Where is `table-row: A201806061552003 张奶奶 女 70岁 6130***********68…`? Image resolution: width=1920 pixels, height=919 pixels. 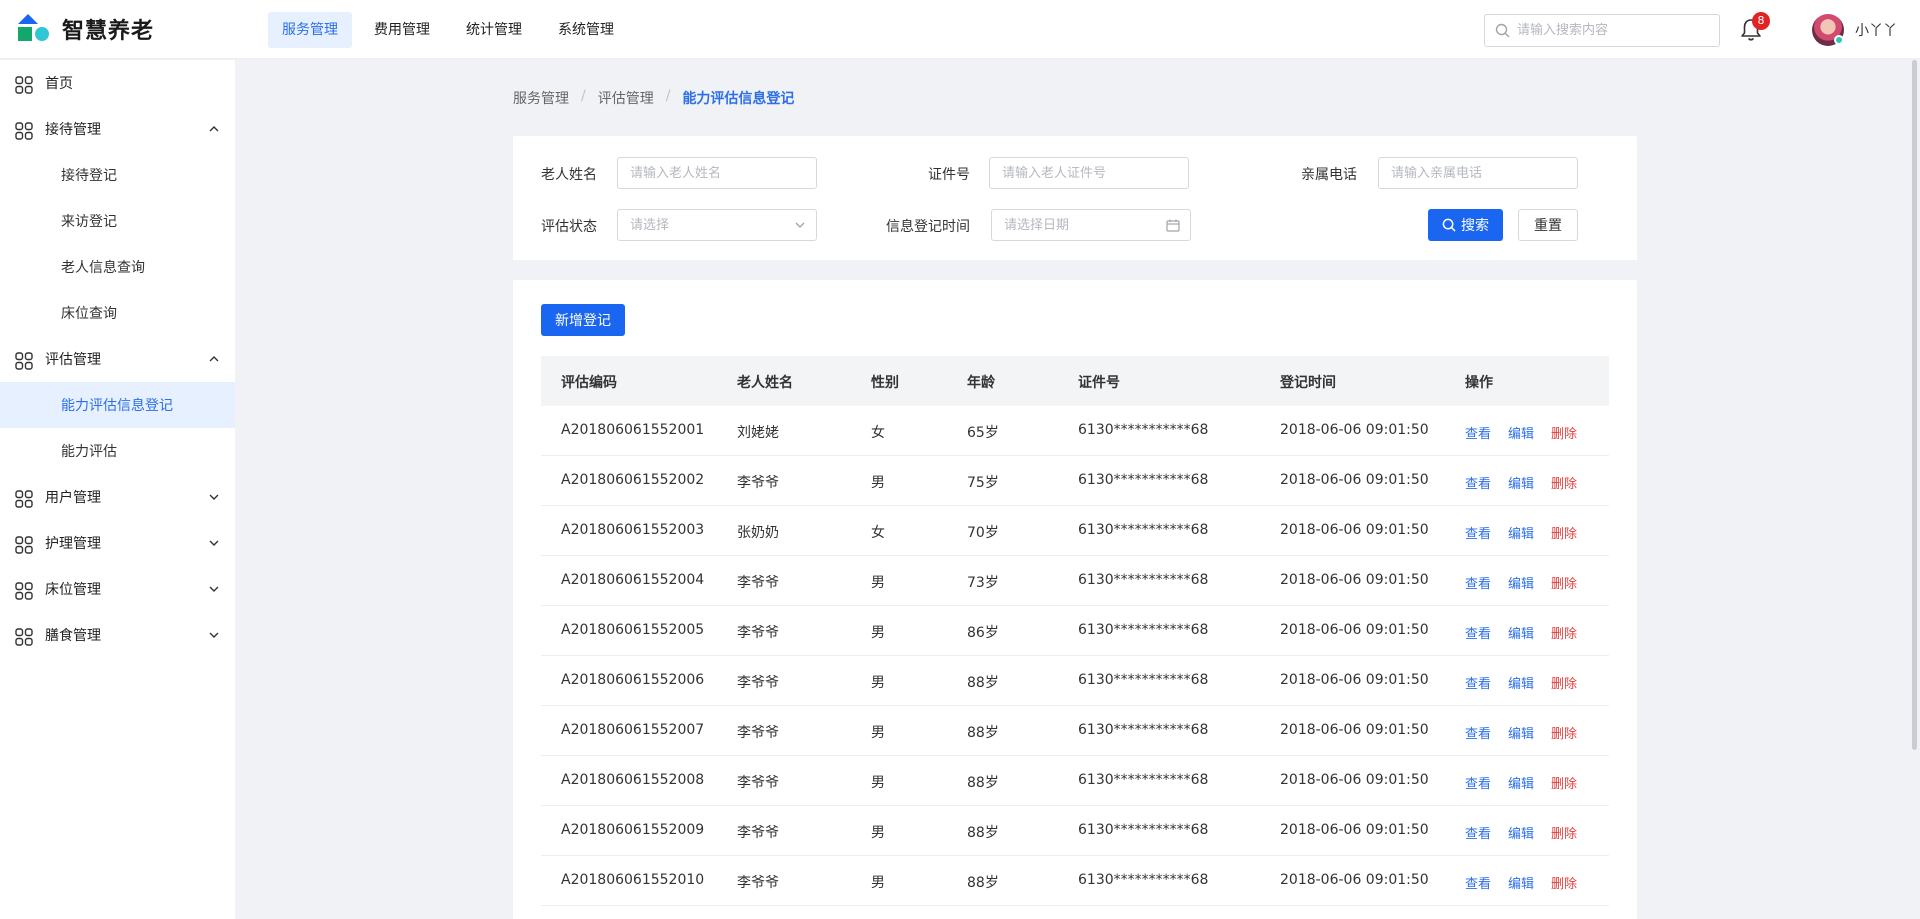
table-row: A201806061552003 张奶奶 女 70岁 6130***********68… is located at coordinates (1075, 531).